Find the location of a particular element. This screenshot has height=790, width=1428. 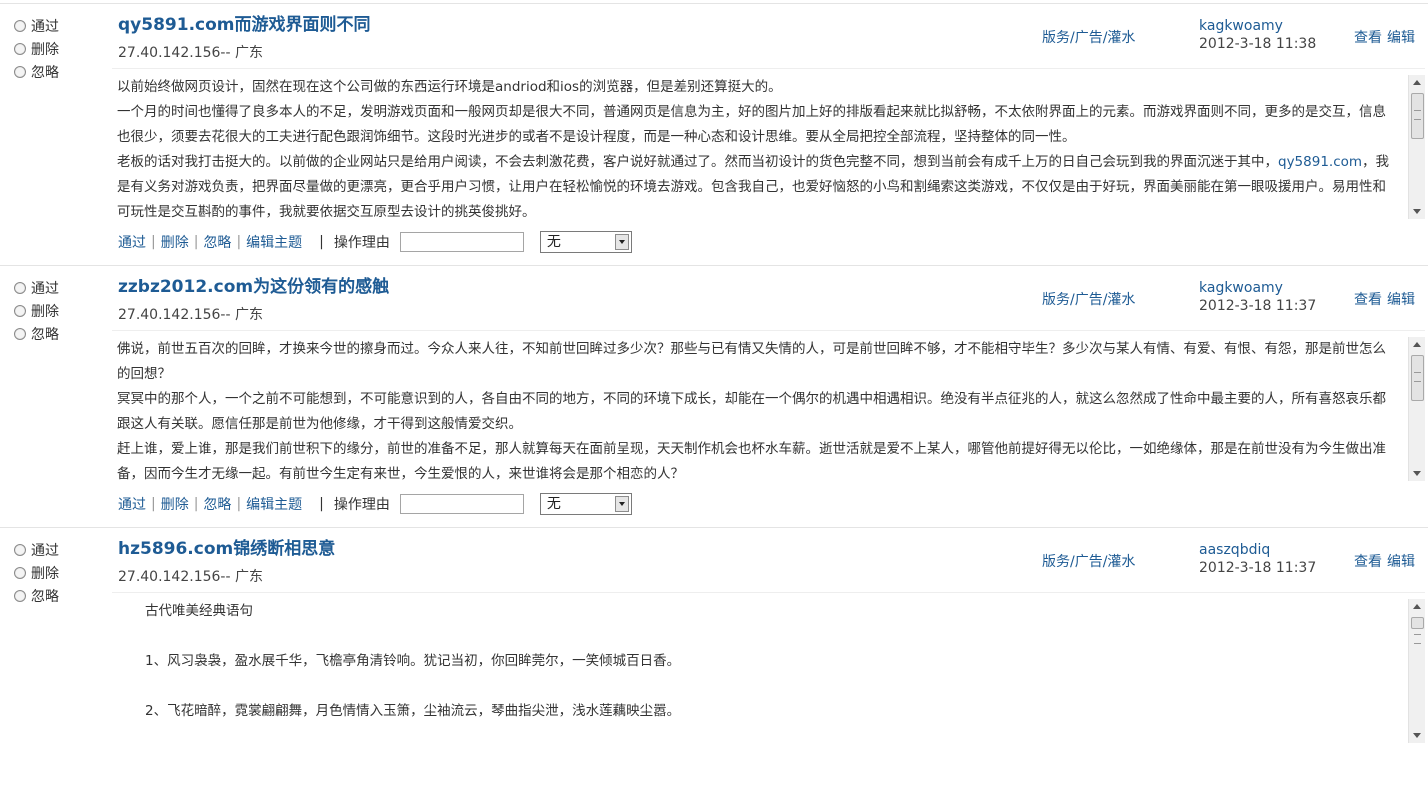

content-paragraph: 1、风习袅袅，盈水展千华，飞檐亭角清铃响。犹记当初，你回眸莞尔，一笑倾城百日香。 is located at coordinates (413, 661).